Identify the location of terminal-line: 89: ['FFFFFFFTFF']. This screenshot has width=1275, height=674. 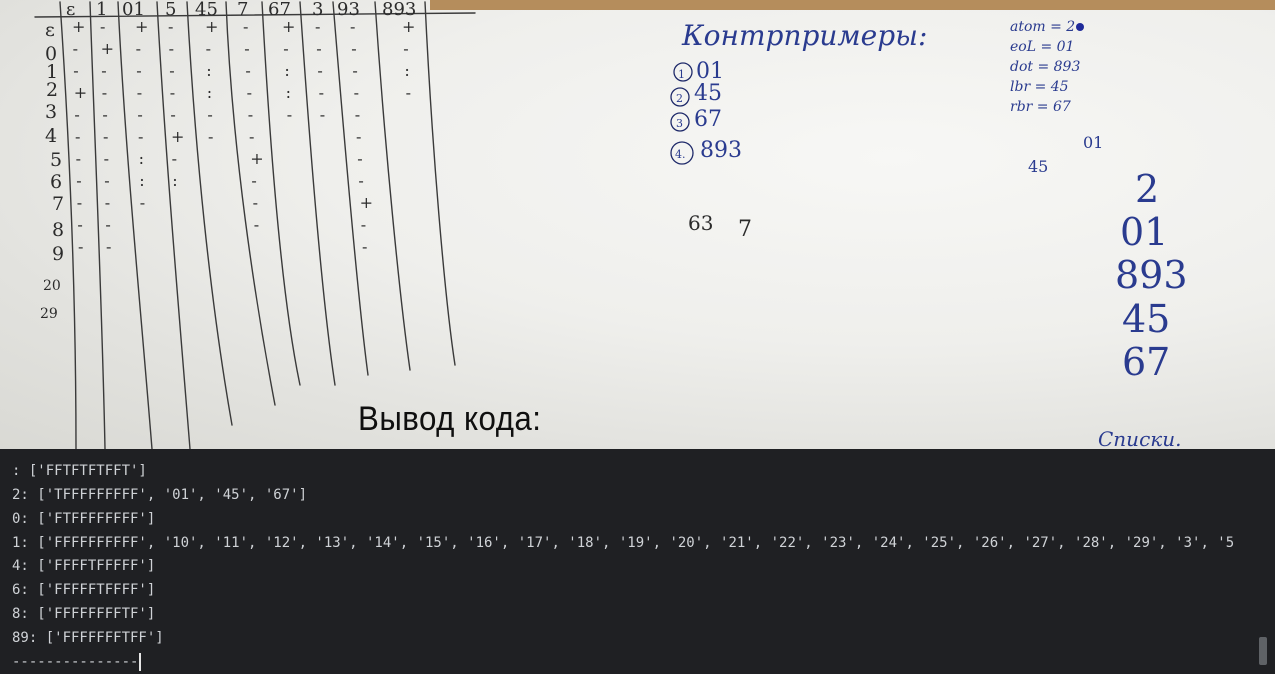
(88, 638).